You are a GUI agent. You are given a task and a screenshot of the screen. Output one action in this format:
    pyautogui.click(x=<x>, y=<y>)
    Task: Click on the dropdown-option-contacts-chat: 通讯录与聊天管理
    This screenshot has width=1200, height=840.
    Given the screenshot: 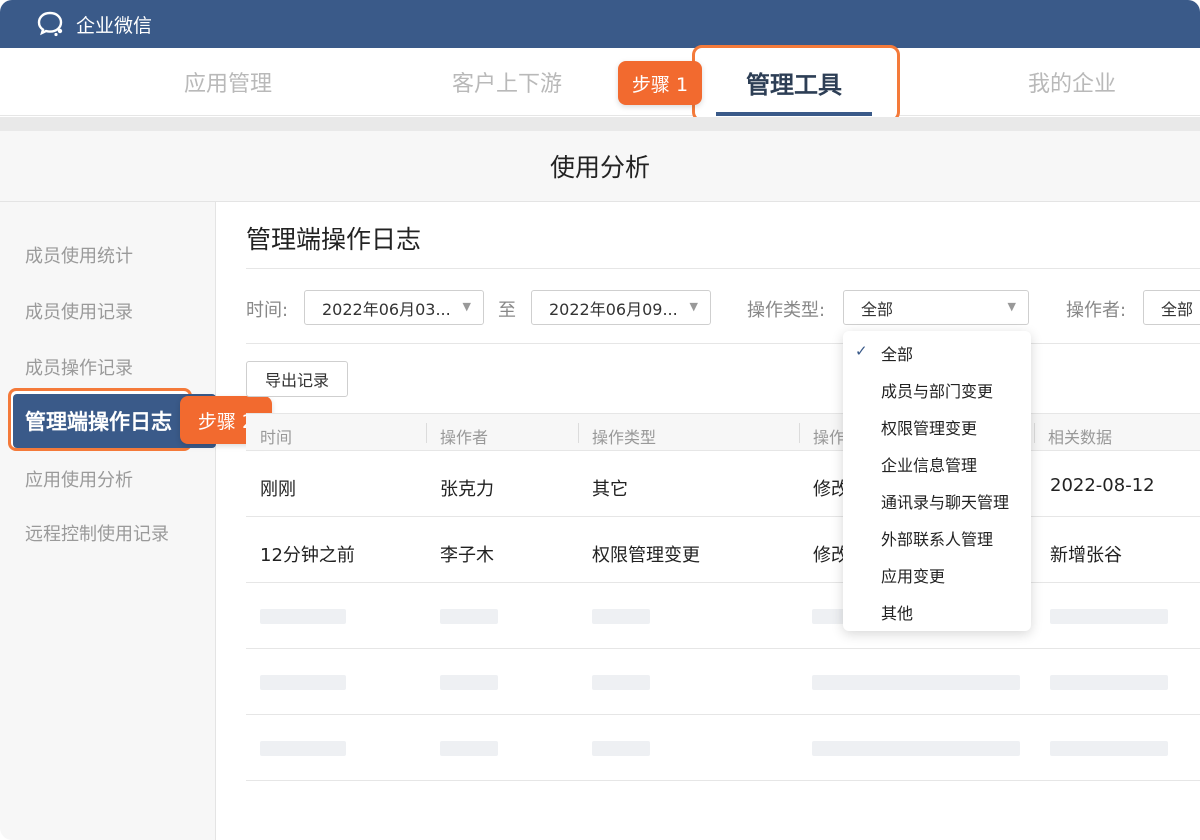 What is the action you would take?
    pyautogui.click(x=945, y=501)
    